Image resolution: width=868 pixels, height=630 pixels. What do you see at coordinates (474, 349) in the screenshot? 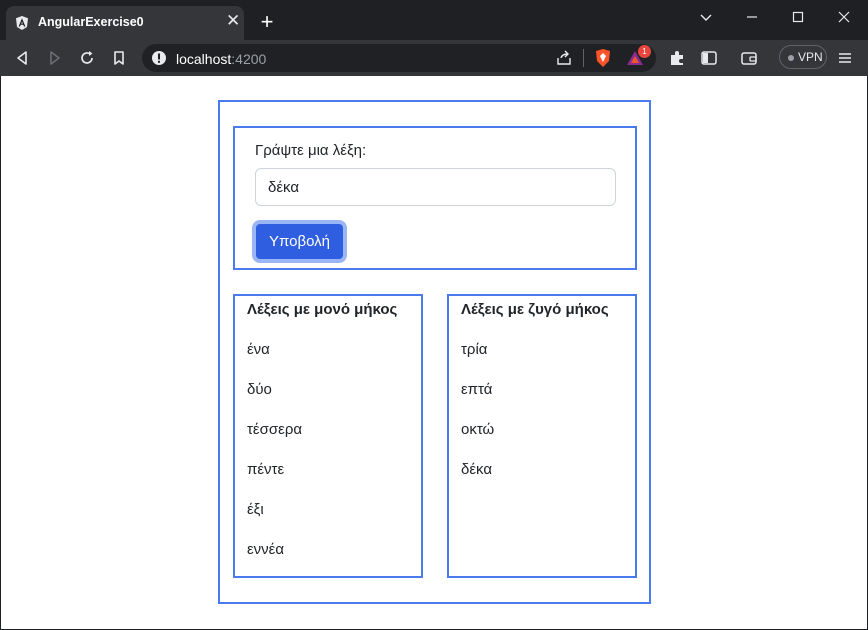
I see `list-item: τρία` at bounding box center [474, 349].